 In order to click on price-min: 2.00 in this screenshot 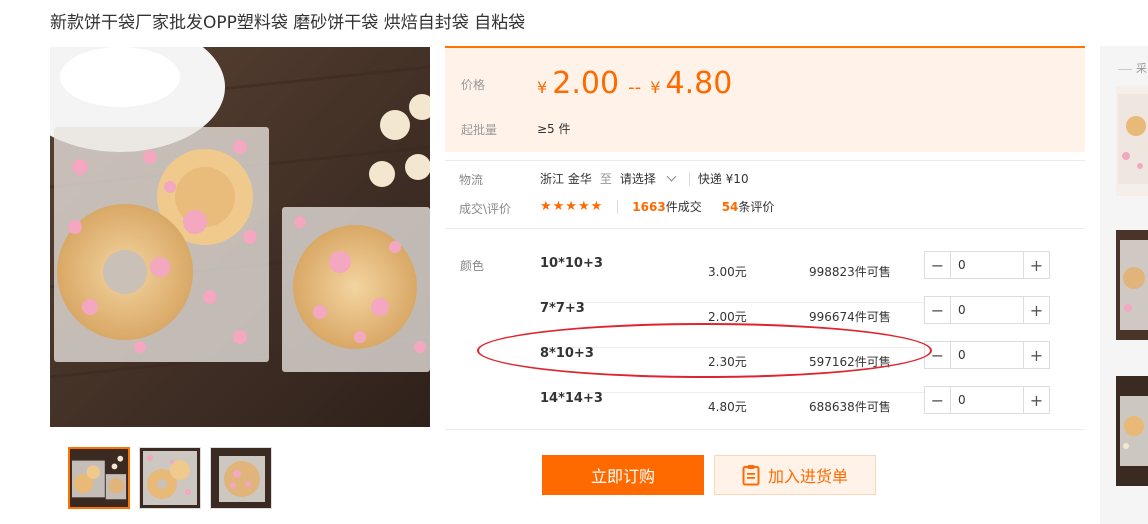, I will do `click(586, 83)`.